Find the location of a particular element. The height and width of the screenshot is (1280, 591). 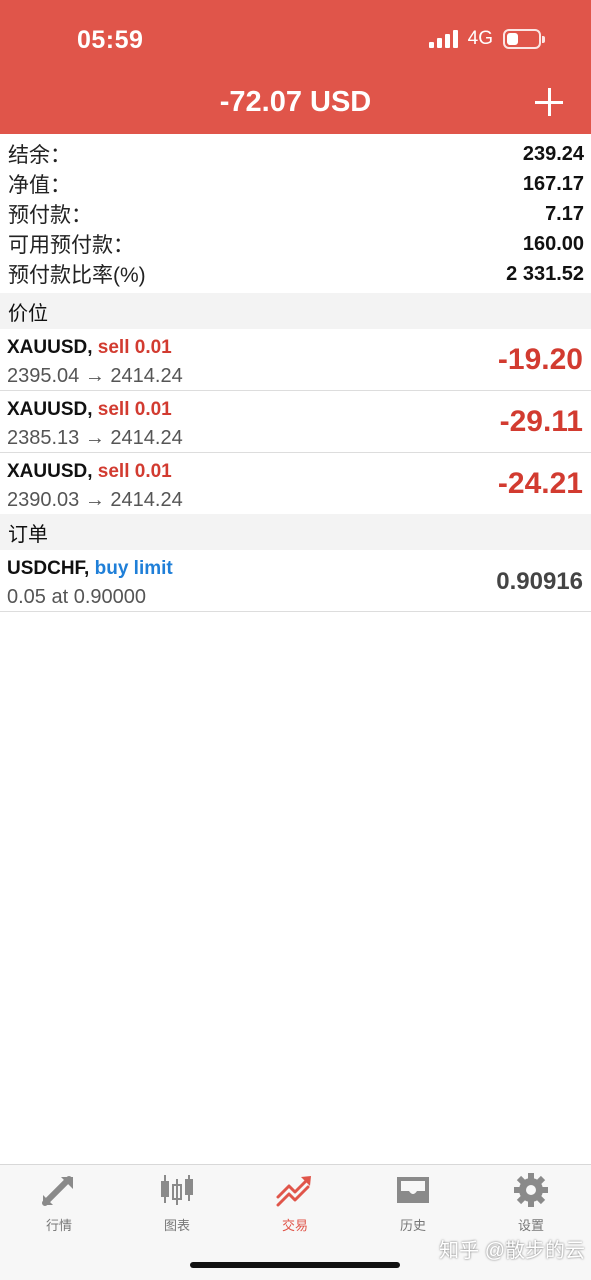

battery-icon is located at coordinates (524, 39).